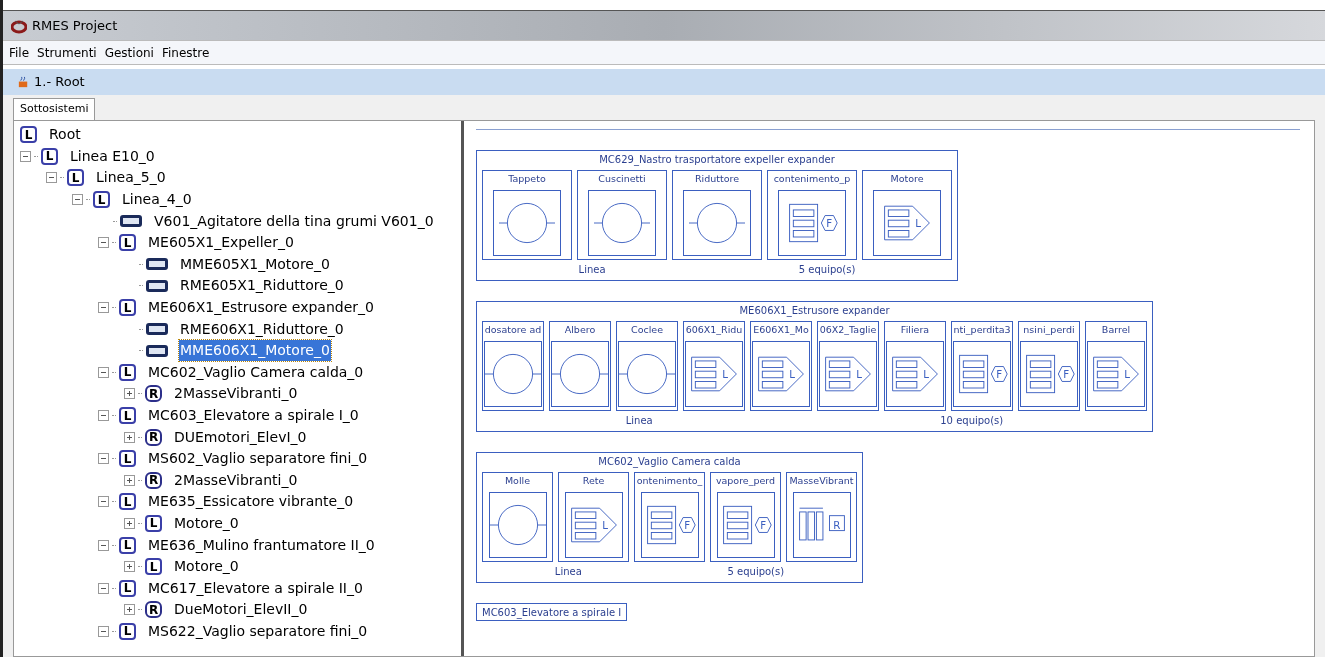 This screenshot has width=1325, height=657. Describe the element at coordinates (255, 588) in the screenshot. I see `tree-item: MC617_Elevatore a spirale II_0` at that location.